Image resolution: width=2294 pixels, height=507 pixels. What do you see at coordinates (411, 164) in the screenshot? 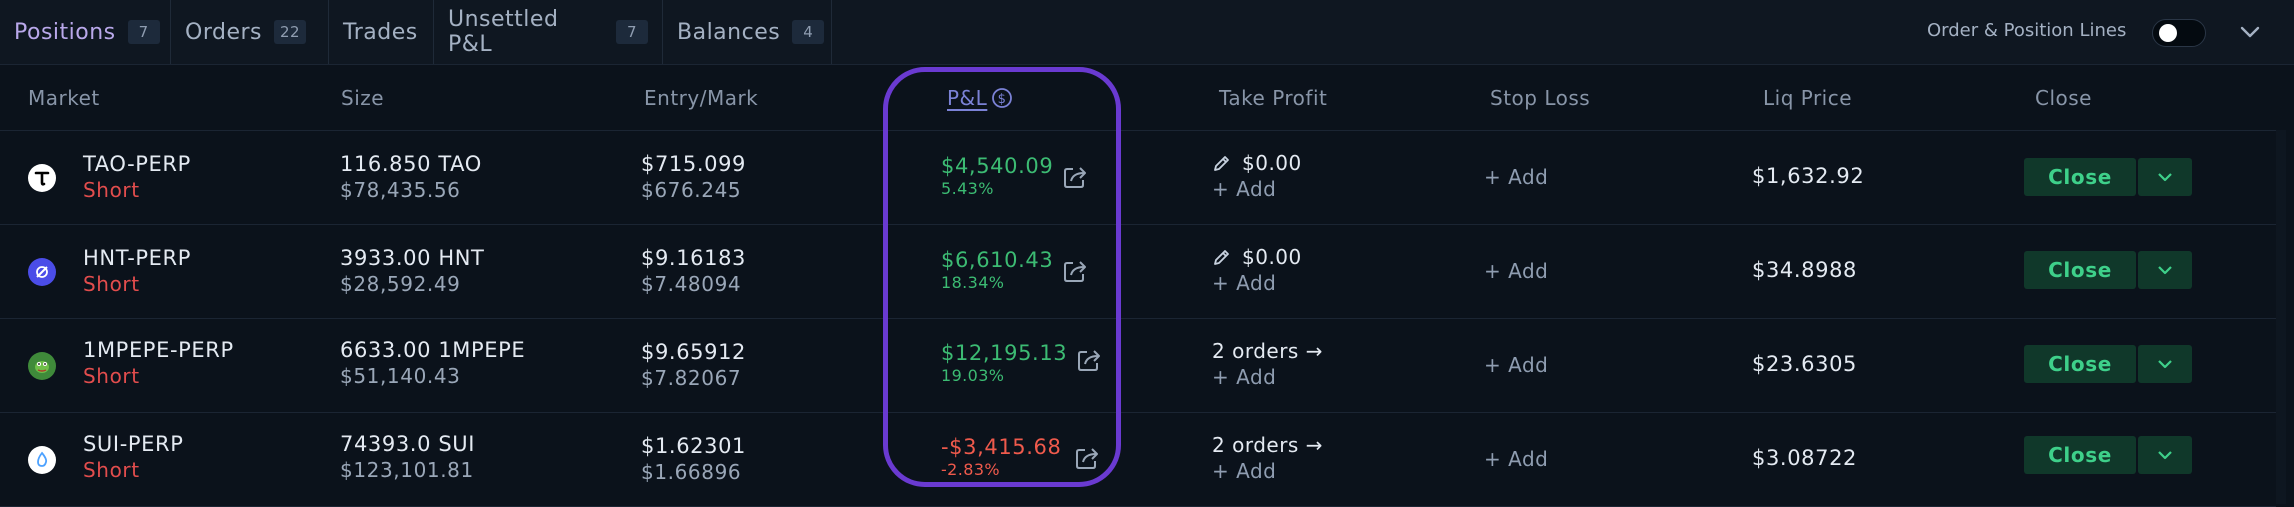
I see `position-size: 116.850 TAO` at bounding box center [411, 164].